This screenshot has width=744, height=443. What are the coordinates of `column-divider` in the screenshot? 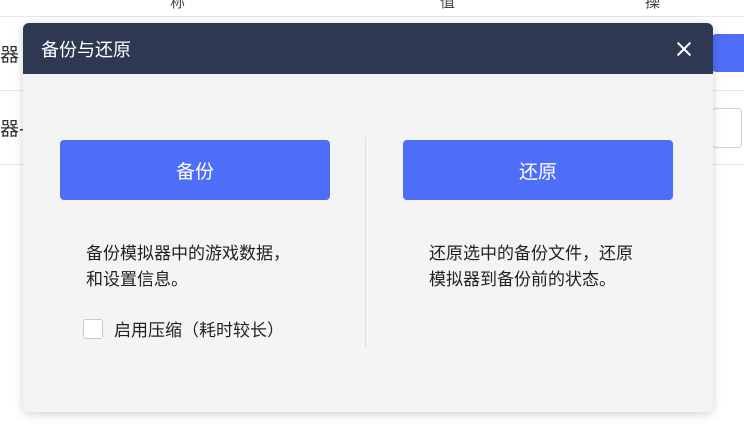 It's located at (365, 242).